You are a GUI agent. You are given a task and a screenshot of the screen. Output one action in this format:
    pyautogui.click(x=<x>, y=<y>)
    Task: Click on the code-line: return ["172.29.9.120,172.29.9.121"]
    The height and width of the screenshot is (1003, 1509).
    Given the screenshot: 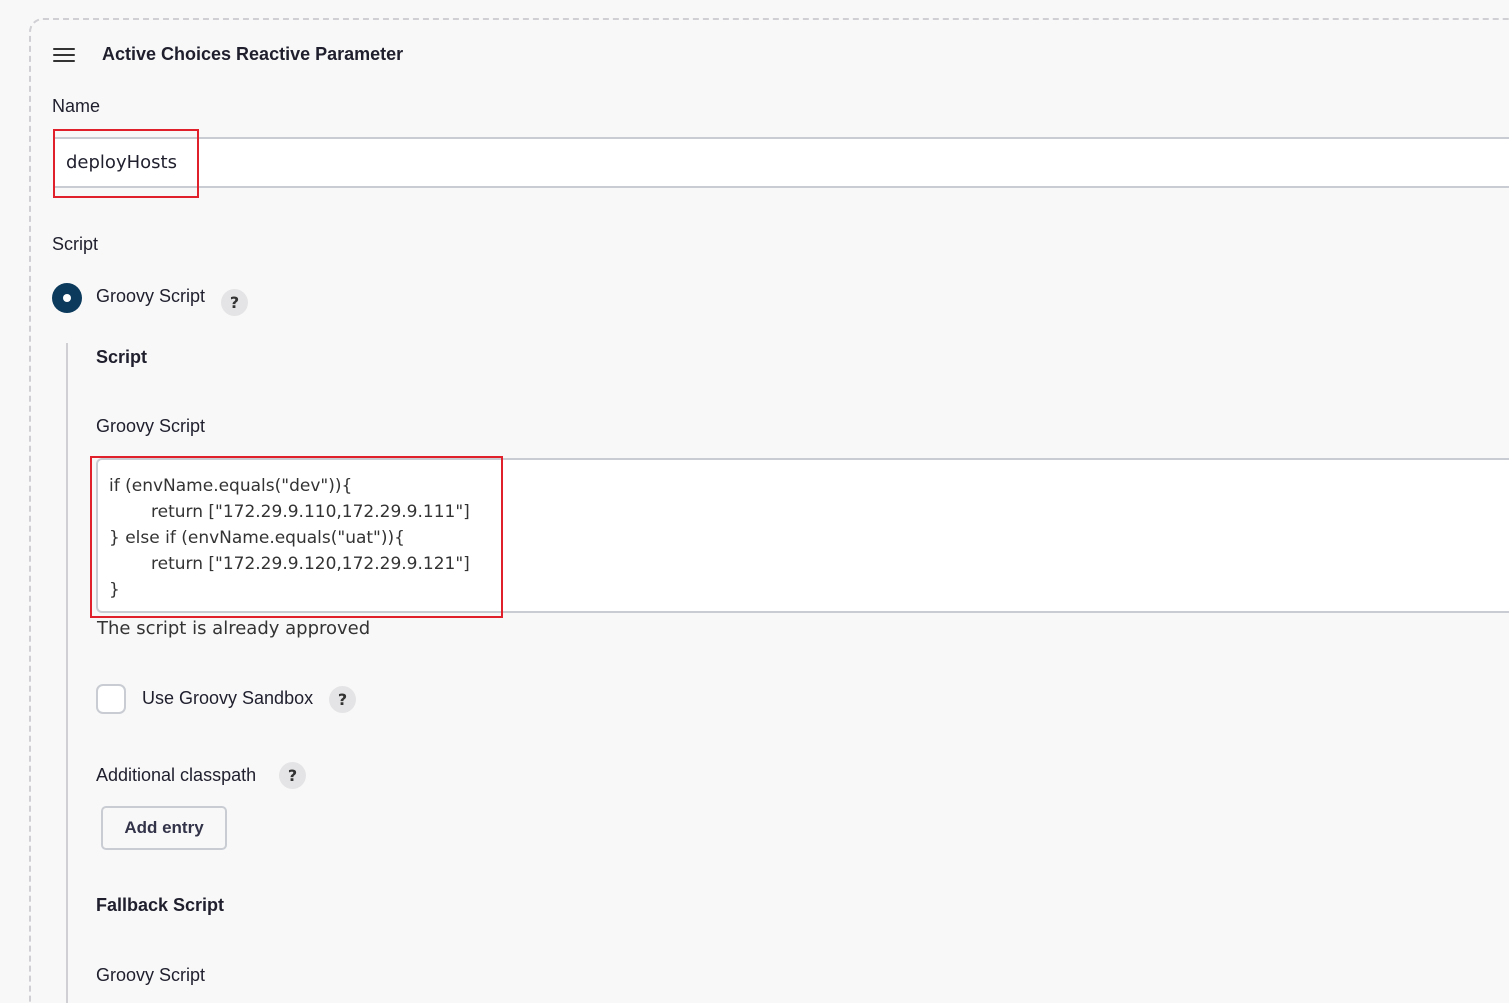 What is the action you would take?
    pyautogui.click(x=310, y=564)
    